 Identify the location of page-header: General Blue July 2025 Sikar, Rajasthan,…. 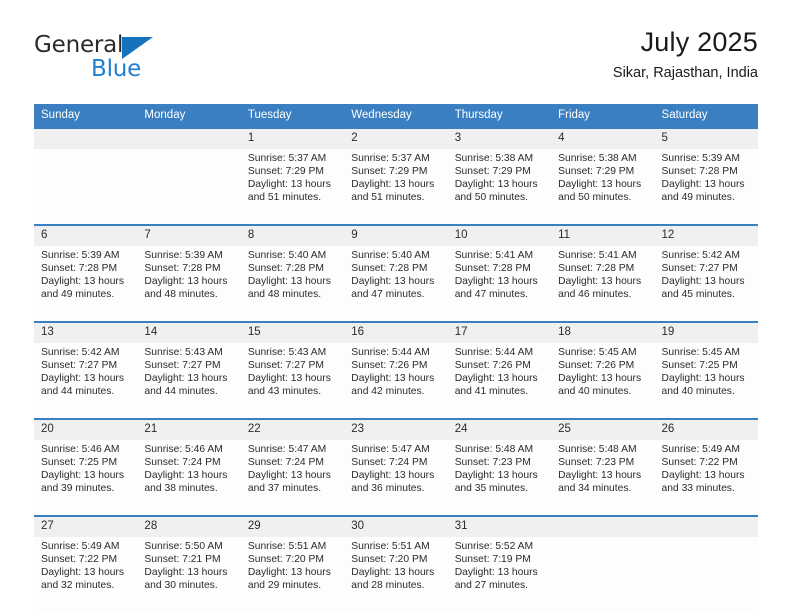
(396, 57).